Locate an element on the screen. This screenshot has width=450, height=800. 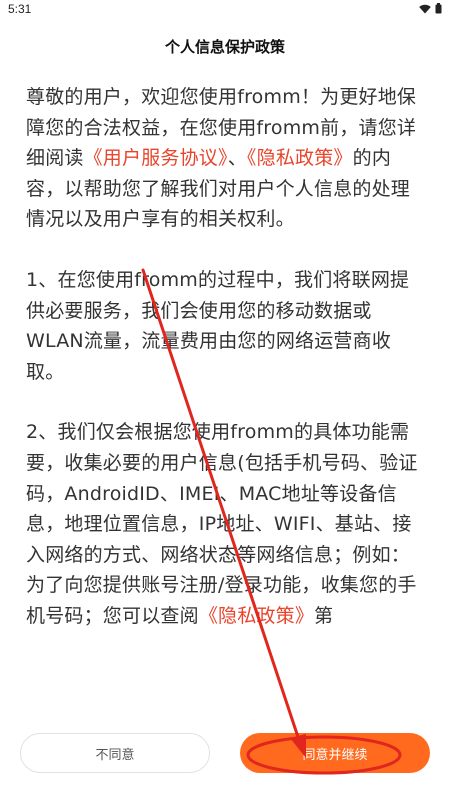
privacy-policy-link-2: 《隐私政策》 is located at coordinates (256, 616).